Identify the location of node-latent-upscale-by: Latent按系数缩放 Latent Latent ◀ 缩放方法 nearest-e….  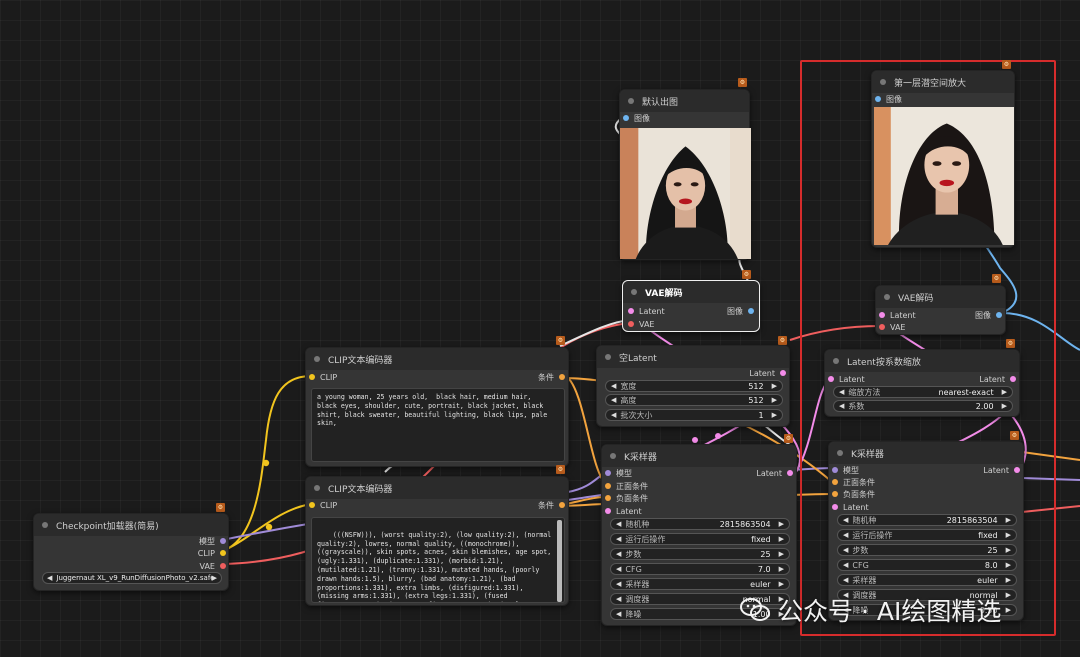
(922, 383).